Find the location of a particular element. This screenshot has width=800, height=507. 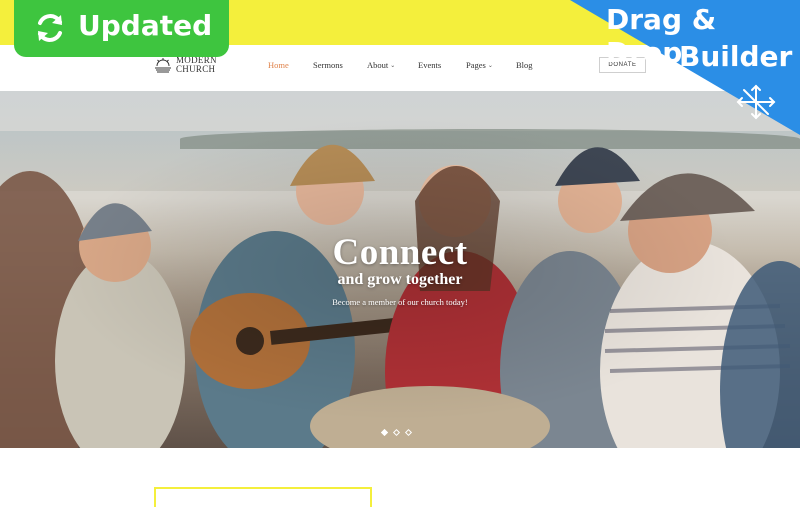

updated-badge: Updated is located at coordinates (121, 28).